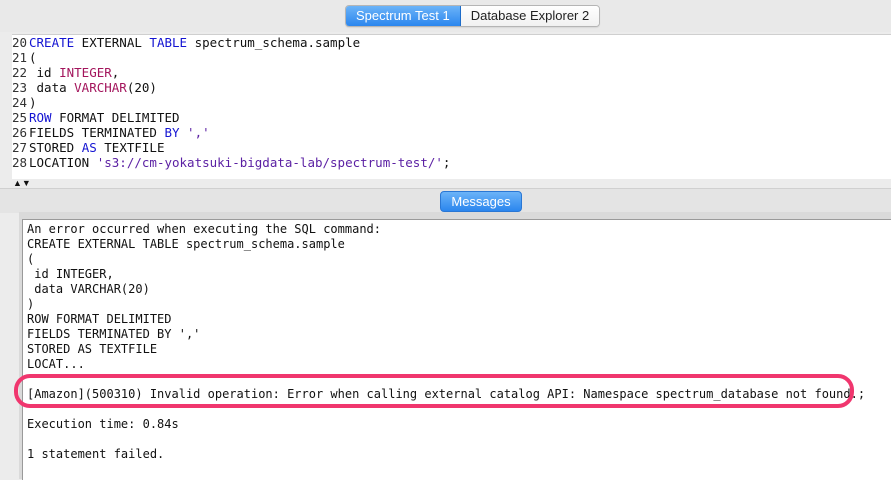  I want to click on messages-tab-button: Messages, so click(481, 201).